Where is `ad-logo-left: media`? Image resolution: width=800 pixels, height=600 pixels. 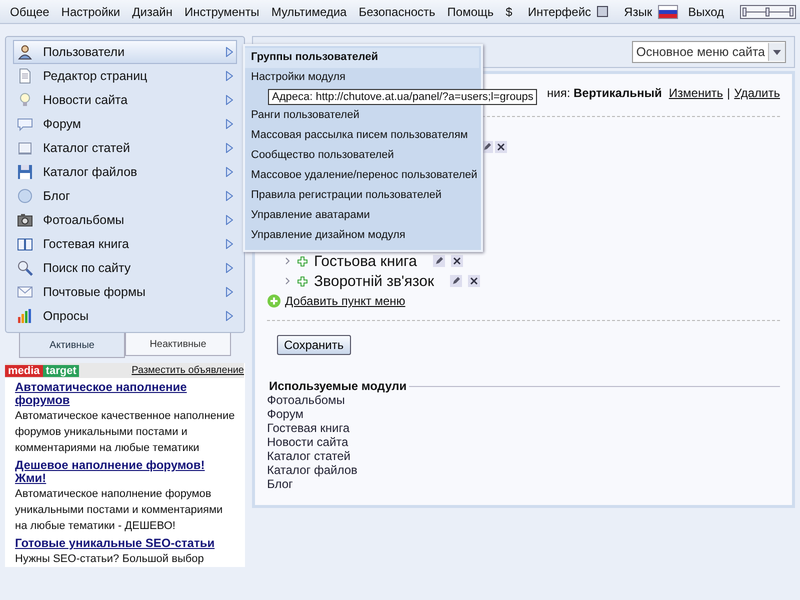
ad-logo-left: media is located at coordinates (24, 370).